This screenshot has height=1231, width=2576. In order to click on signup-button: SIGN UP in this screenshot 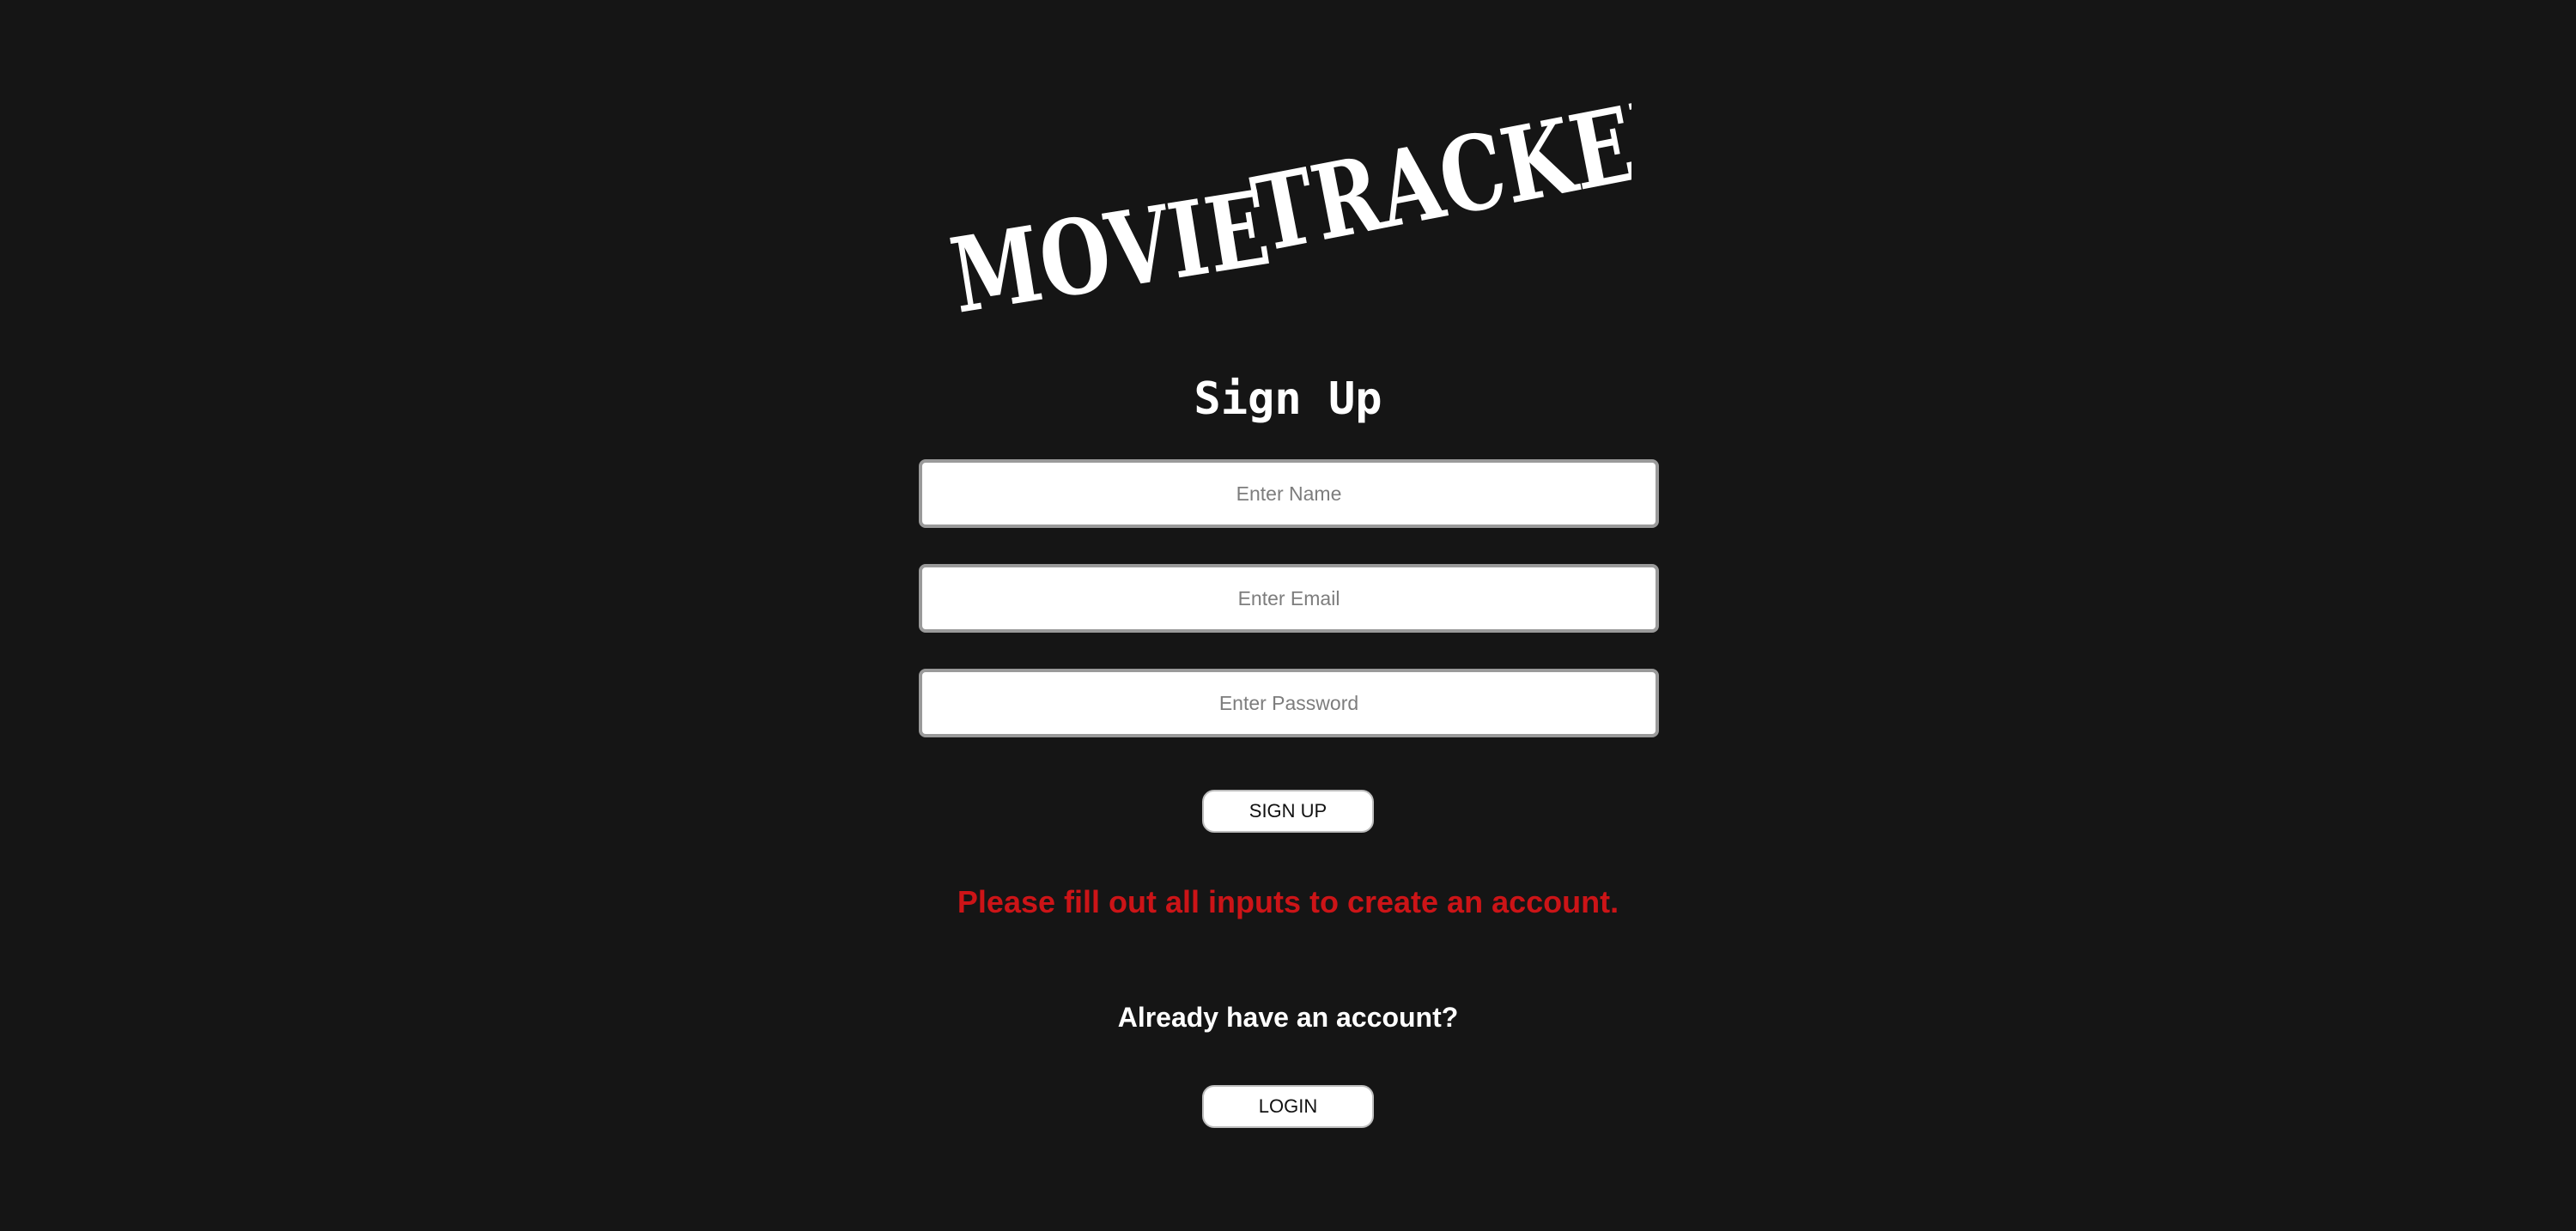, I will do `click(1288, 811)`.